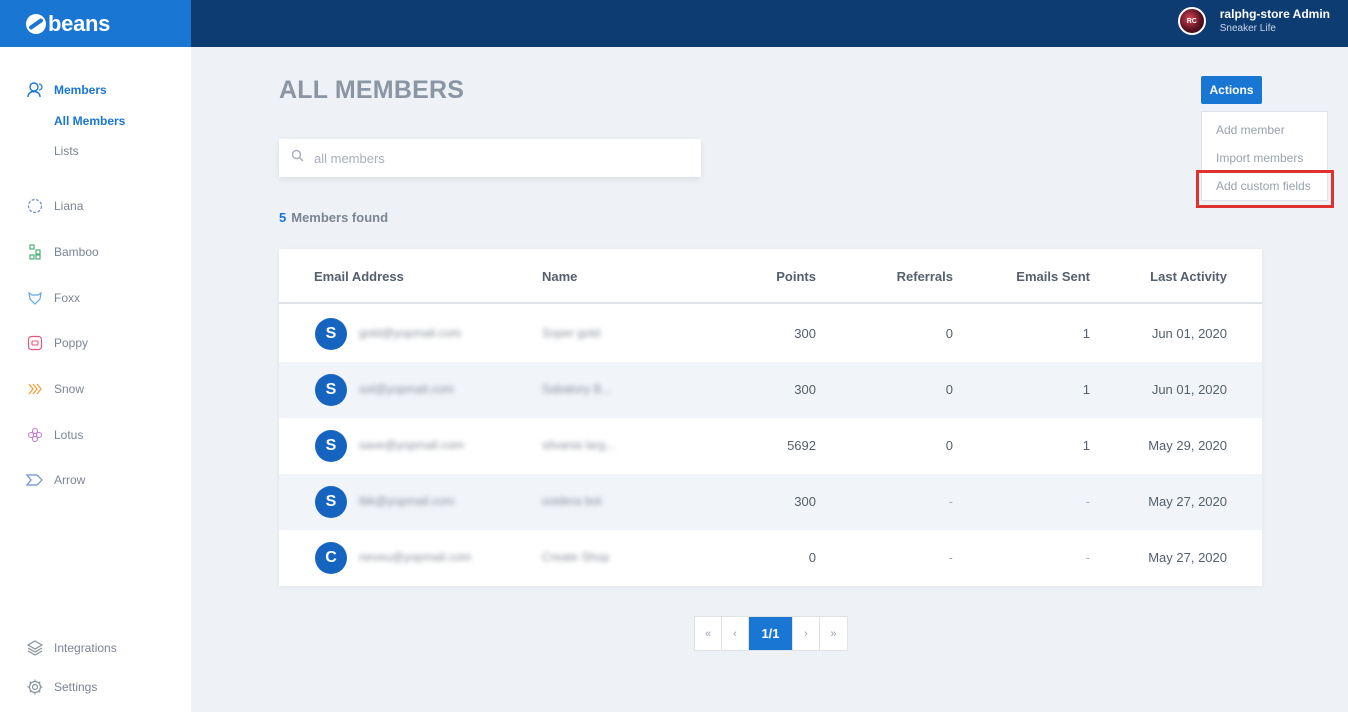 The width and height of the screenshot is (1348, 712). Describe the element at coordinates (35, 206) in the screenshot. I see `liana-icon` at that location.